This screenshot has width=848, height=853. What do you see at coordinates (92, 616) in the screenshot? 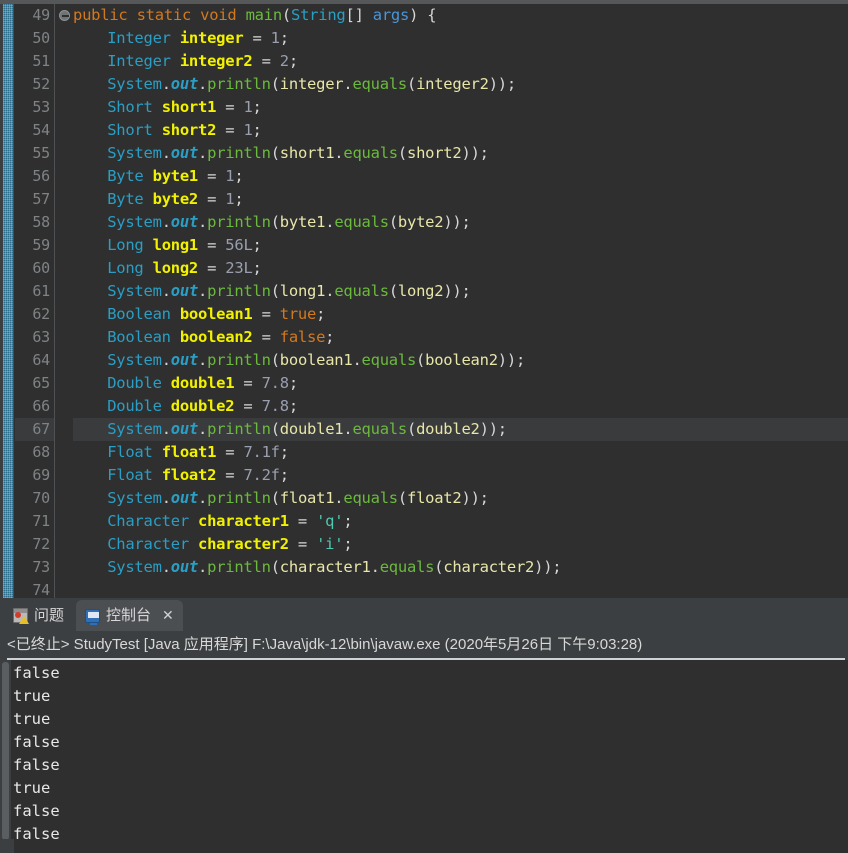
I see `console-icon` at bounding box center [92, 616].